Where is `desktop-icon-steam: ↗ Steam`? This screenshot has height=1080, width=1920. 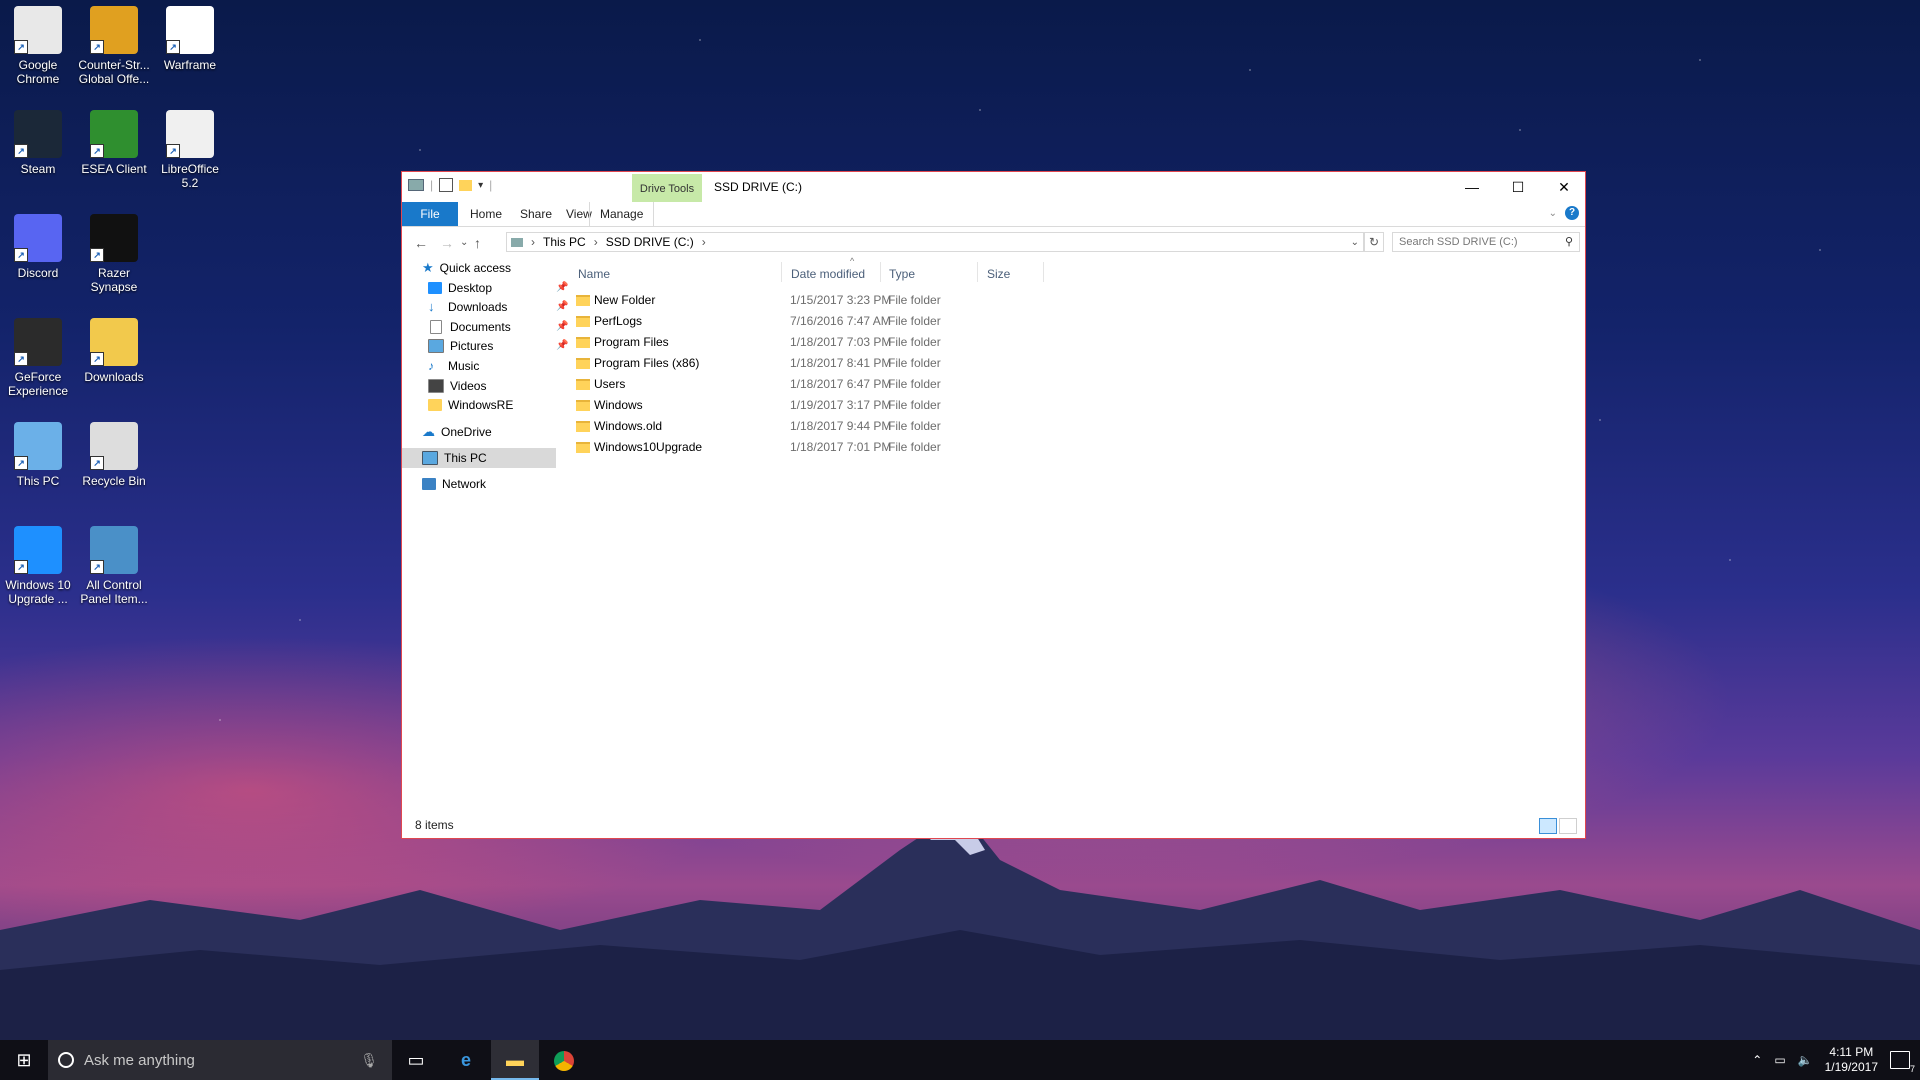
desktop-icon-steam: ↗ Steam is located at coordinates (38, 140).